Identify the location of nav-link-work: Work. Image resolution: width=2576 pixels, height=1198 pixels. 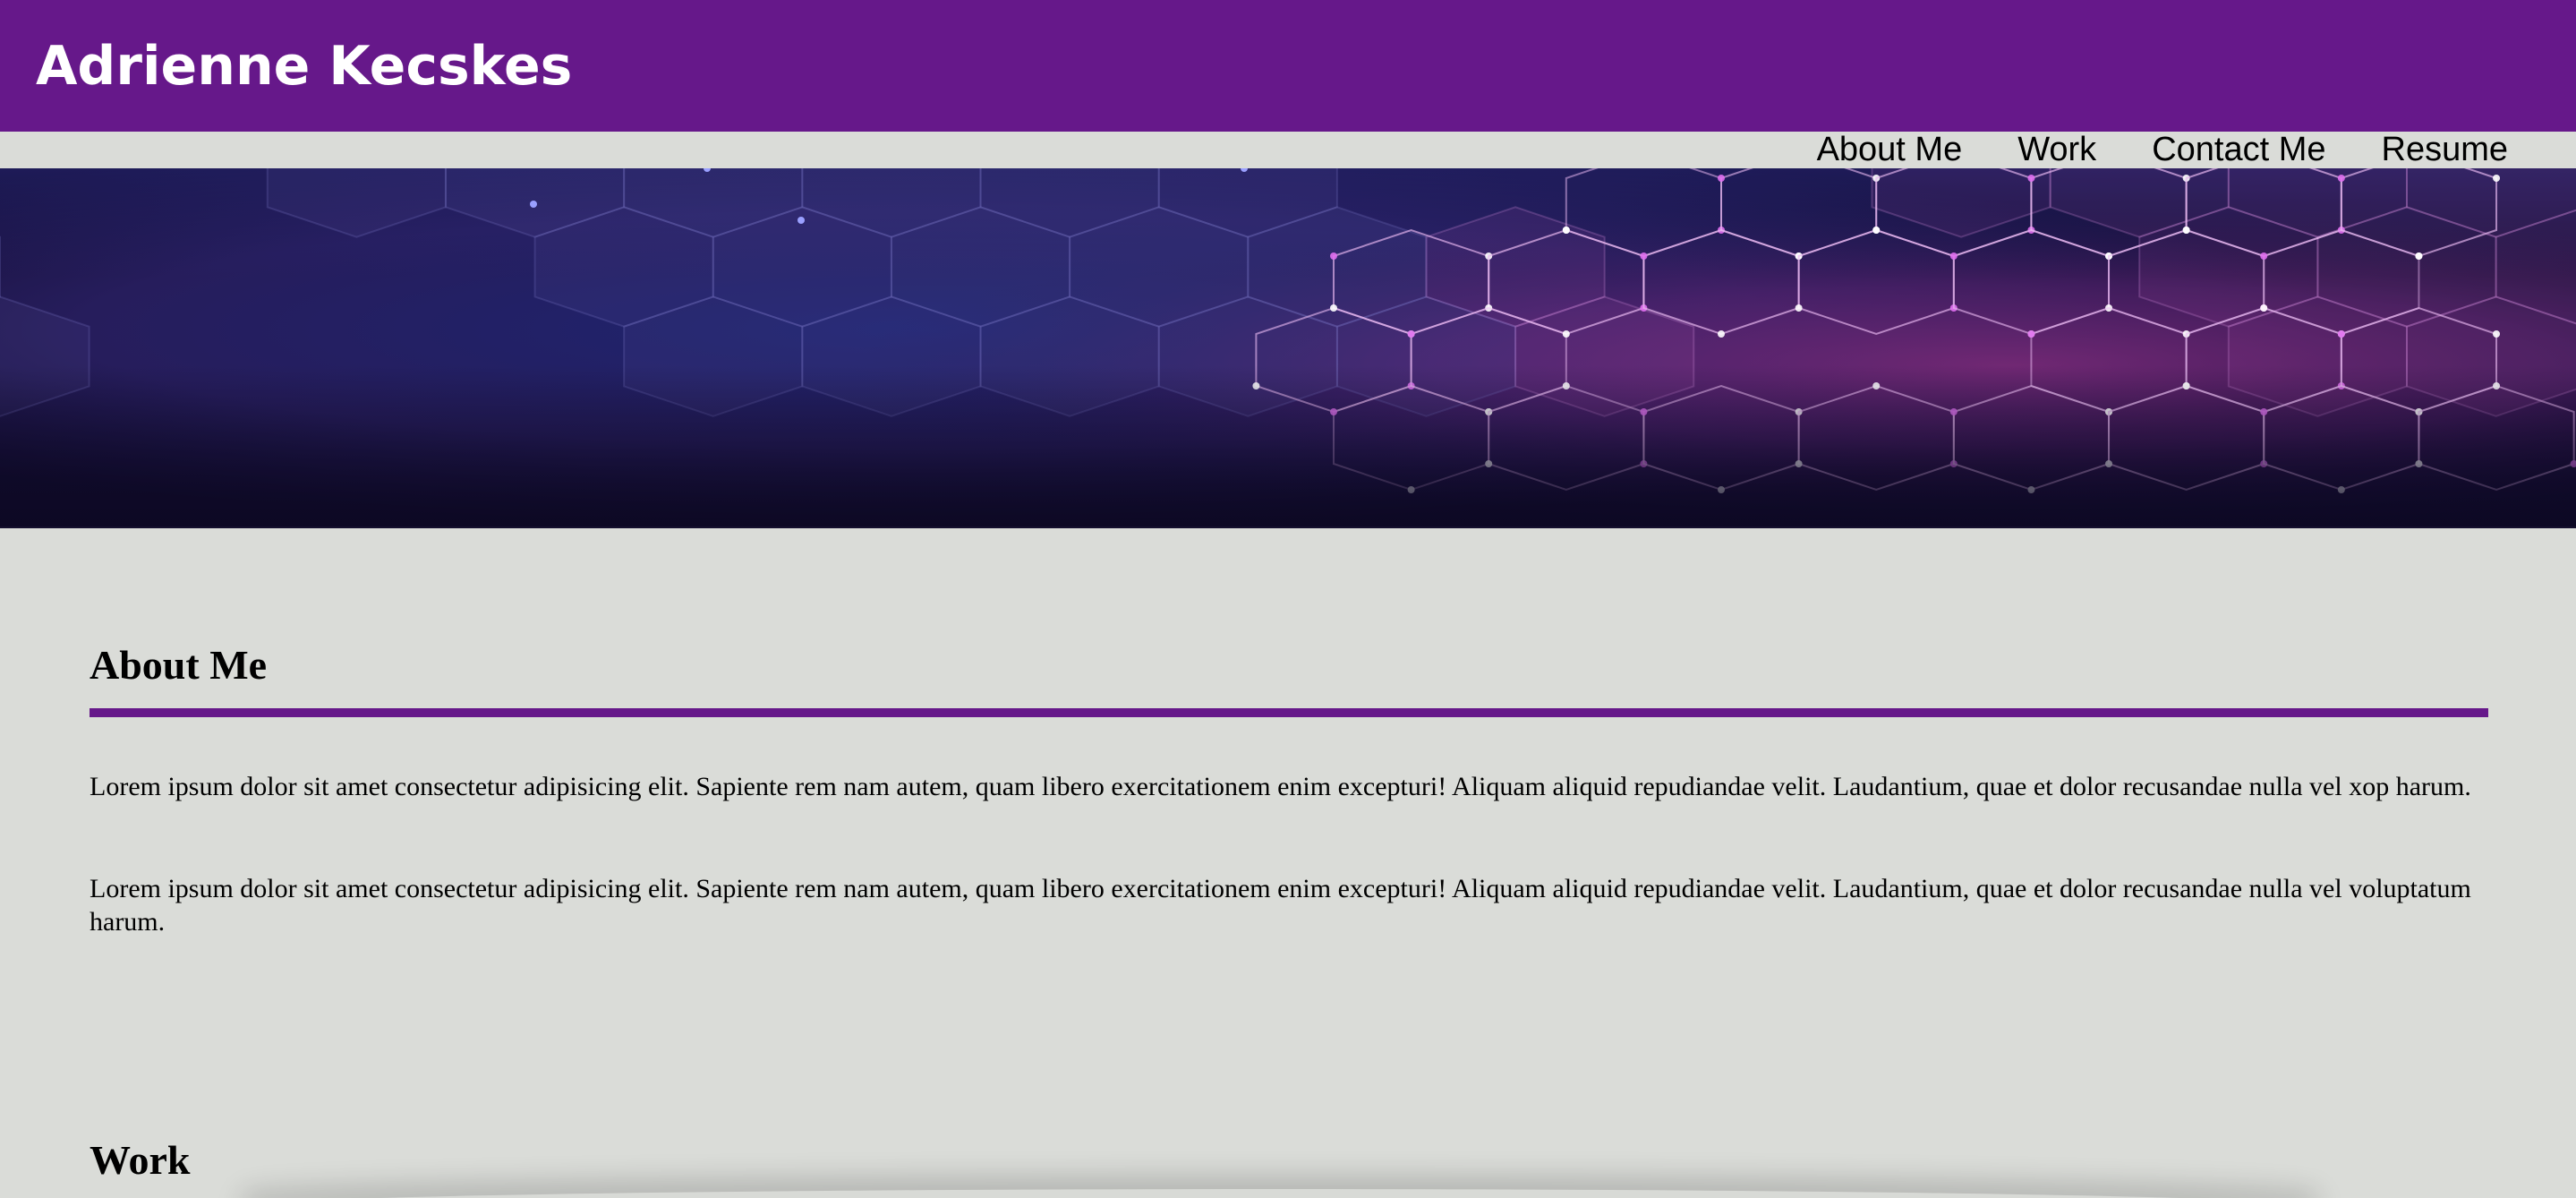
(2056, 149).